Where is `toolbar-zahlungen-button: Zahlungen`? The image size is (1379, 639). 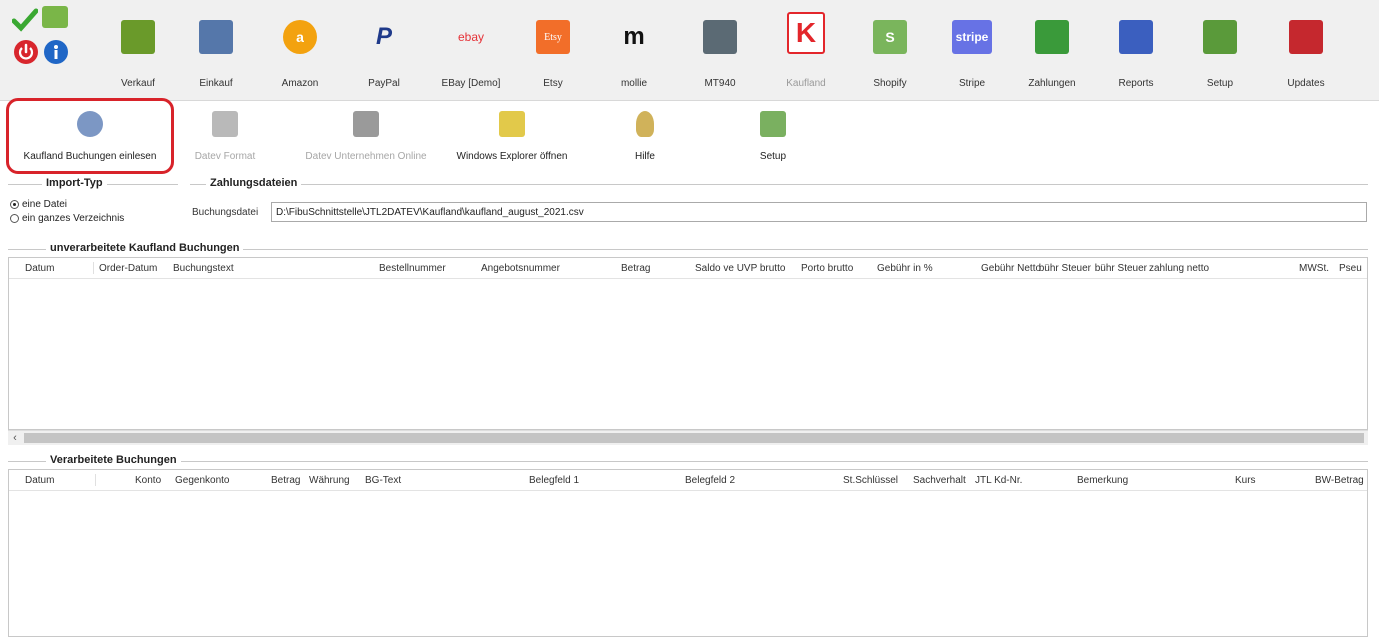 toolbar-zahlungen-button: Zahlungen is located at coordinates (1052, 52).